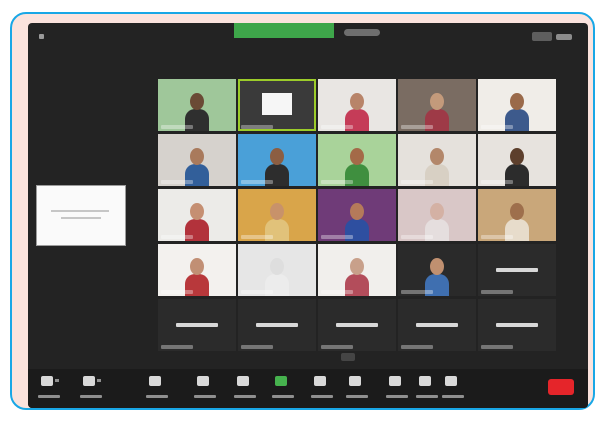 The image size is (607, 423). Describe the element at coordinates (49, 389) in the screenshot. I see `microphone-button` at that location.